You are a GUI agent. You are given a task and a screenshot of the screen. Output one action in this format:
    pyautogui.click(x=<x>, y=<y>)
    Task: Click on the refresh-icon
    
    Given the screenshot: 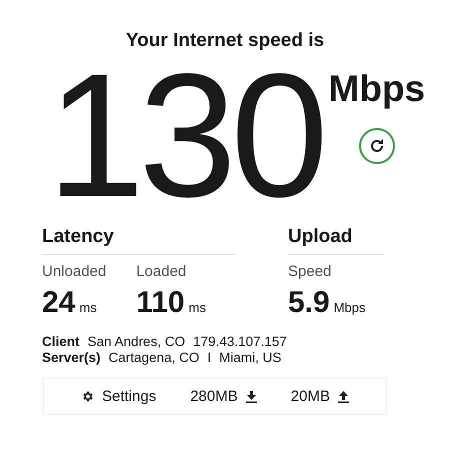 What is the action you would take?
    pyautogui.click(x=376, y=146)
    